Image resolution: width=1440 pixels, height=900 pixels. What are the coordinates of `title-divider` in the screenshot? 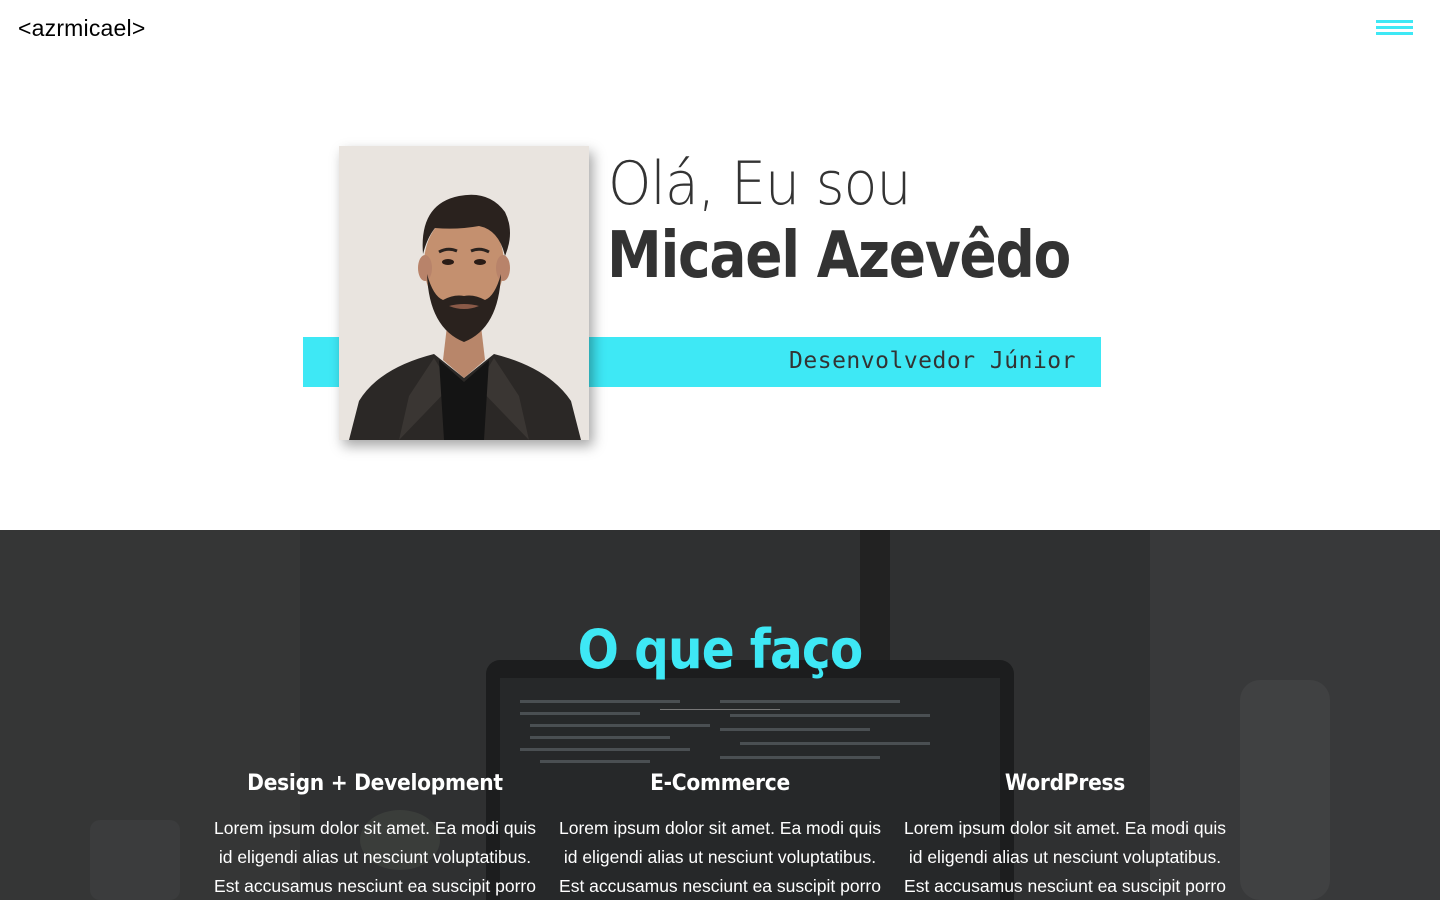 It's located at (720, 709).